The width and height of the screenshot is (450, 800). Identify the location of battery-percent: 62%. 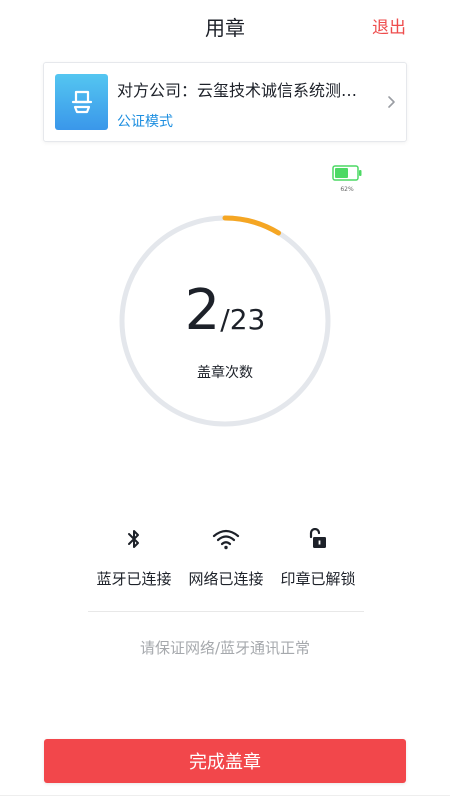
(347, 189).